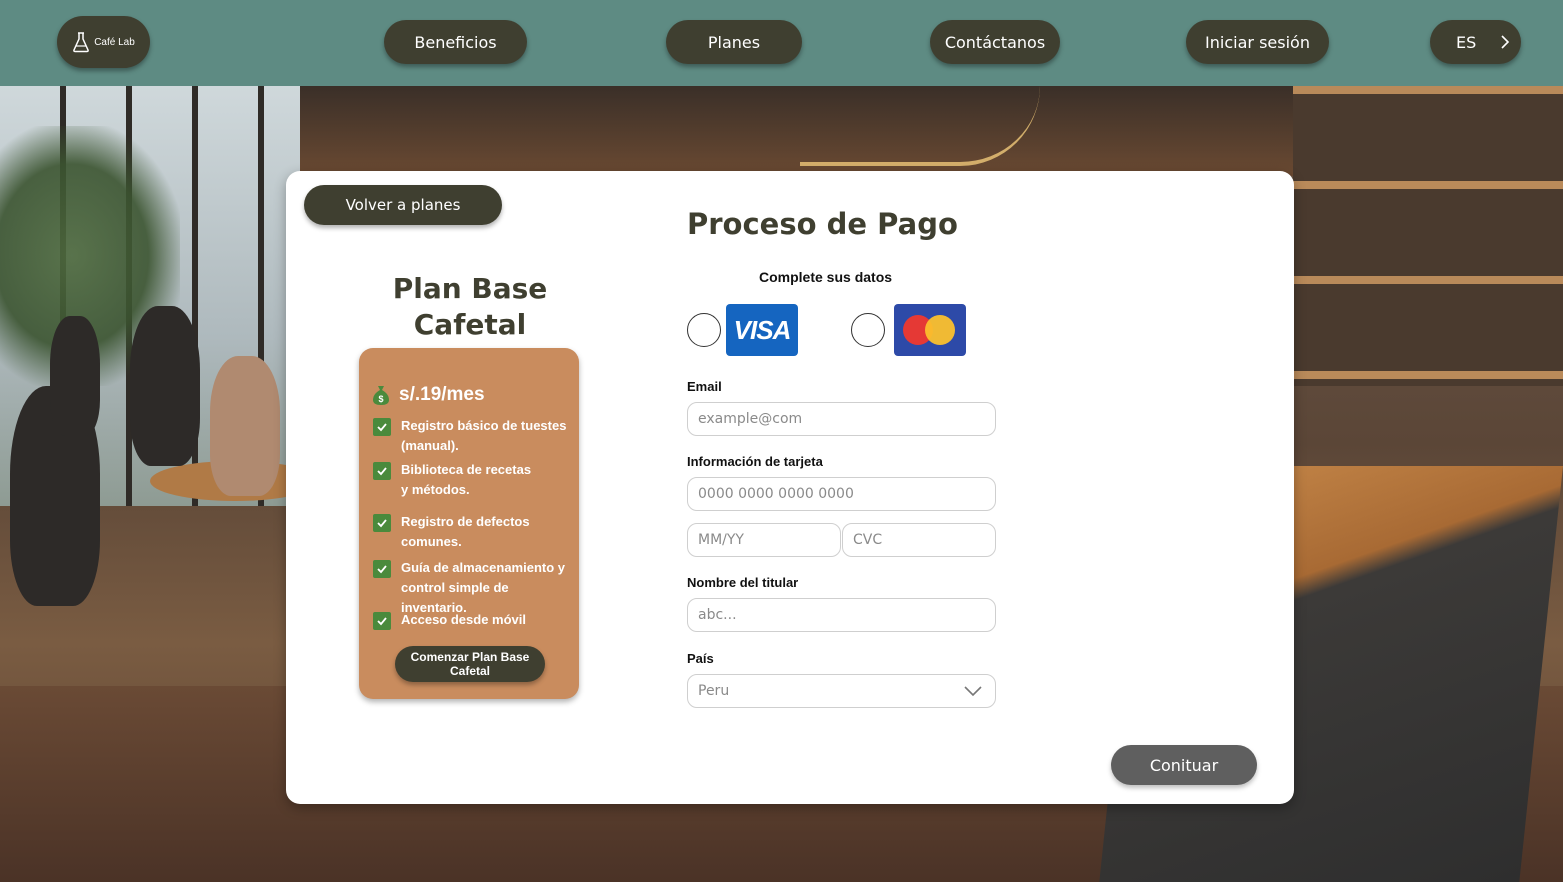 Image resolution: width=1563 pixels, height=882 pixels. I want to click on mastercard-logo-icon, so click(930, 330).